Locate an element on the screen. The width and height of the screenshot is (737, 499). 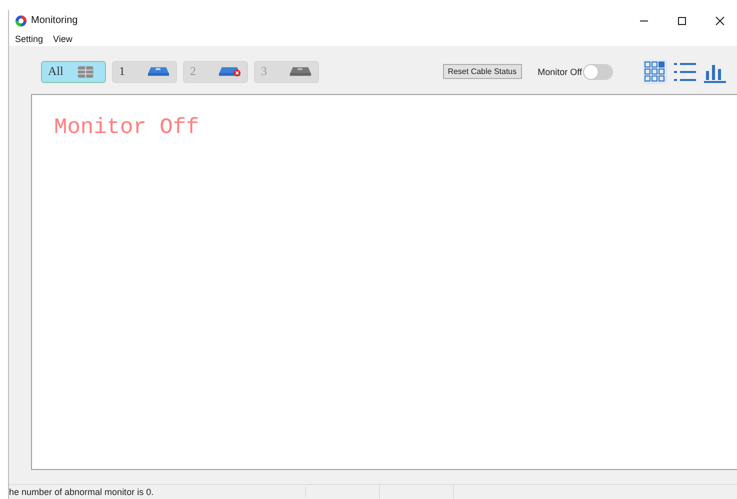
maximize-icon is located at coordinates (682, 21).